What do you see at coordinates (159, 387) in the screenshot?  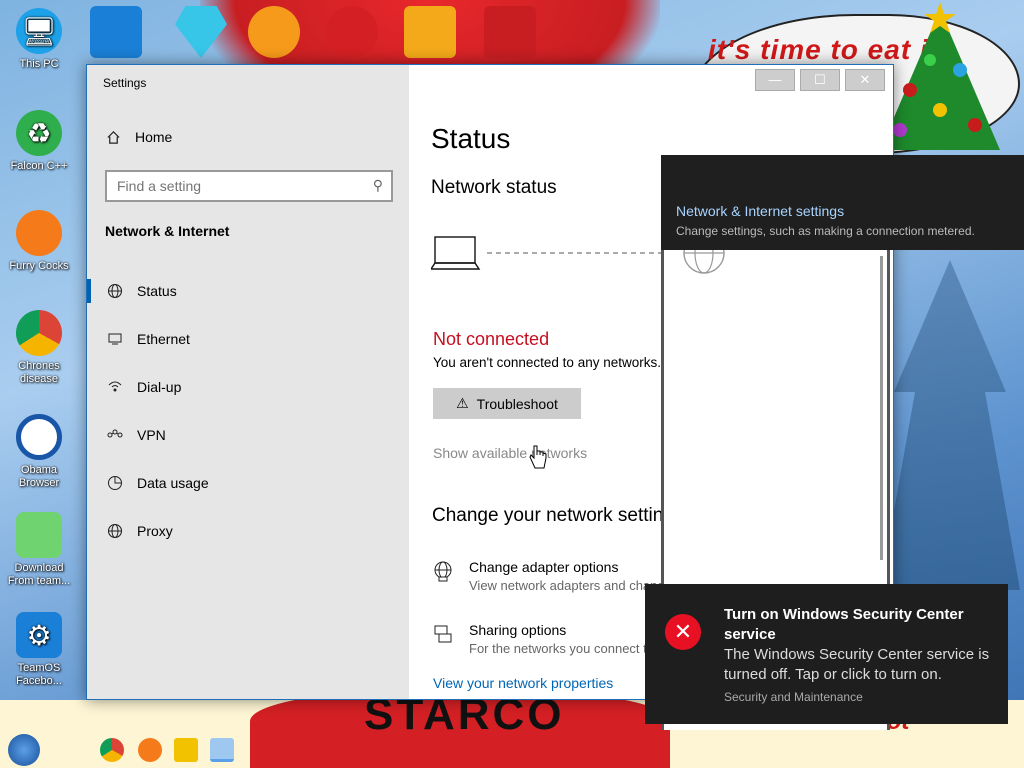 I see `sidebar-item-label: Dial-up` at bounding box center [159, 387].